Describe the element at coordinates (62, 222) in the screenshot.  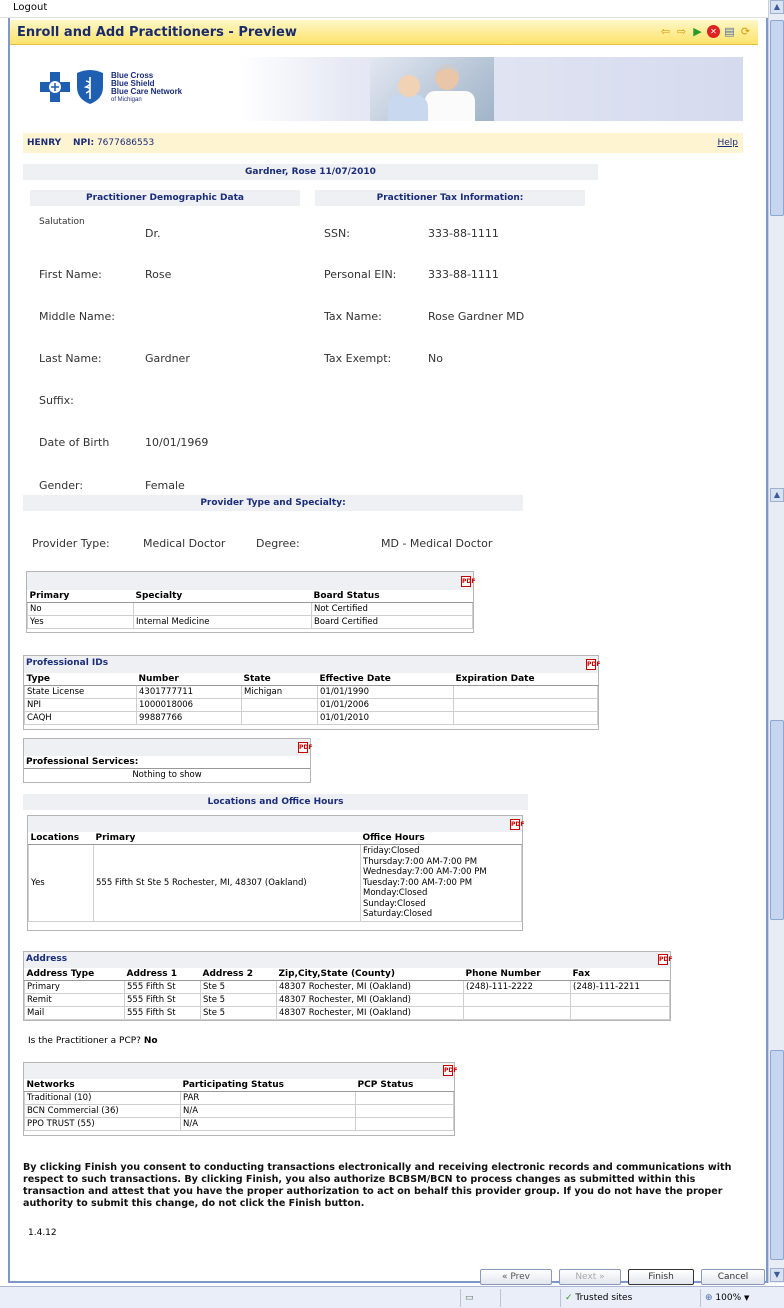
I see `salutation-label: Salutation` at that location.